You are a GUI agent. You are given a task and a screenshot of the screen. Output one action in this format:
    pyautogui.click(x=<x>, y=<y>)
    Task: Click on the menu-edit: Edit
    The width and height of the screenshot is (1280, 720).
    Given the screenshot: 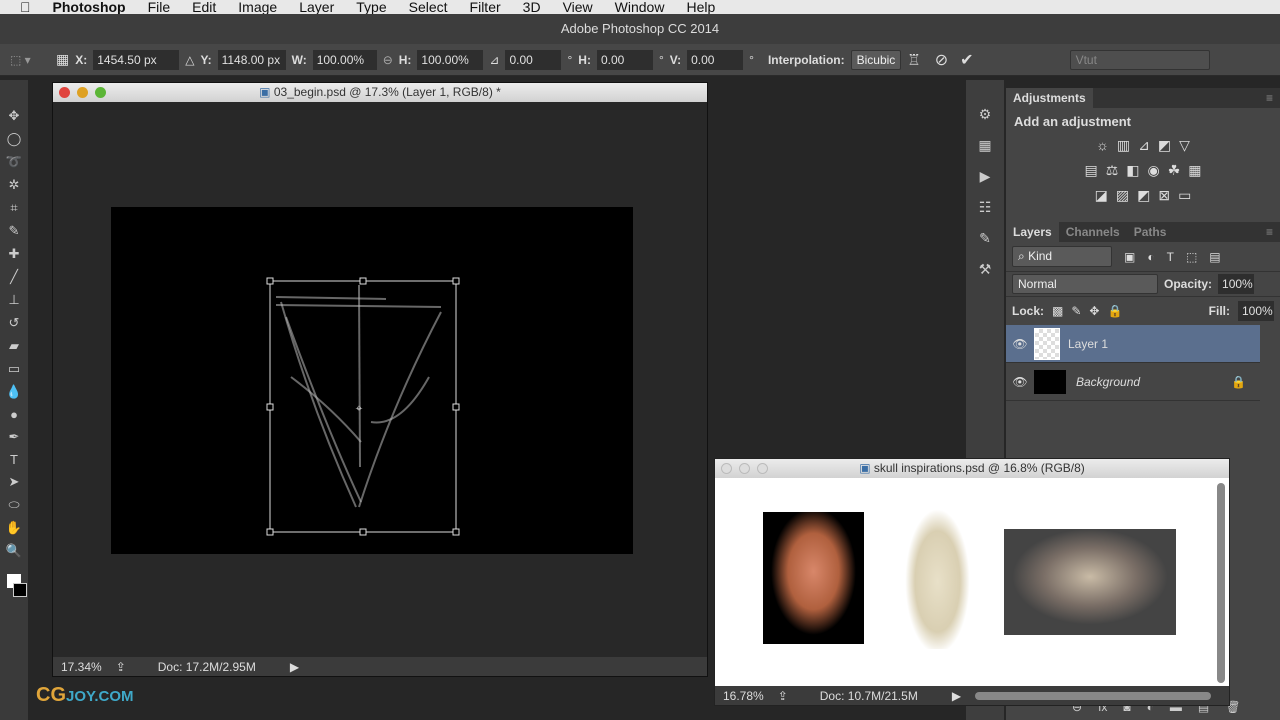 What is the action you would take?
    pyautogui.click(x=204, y=7)
    